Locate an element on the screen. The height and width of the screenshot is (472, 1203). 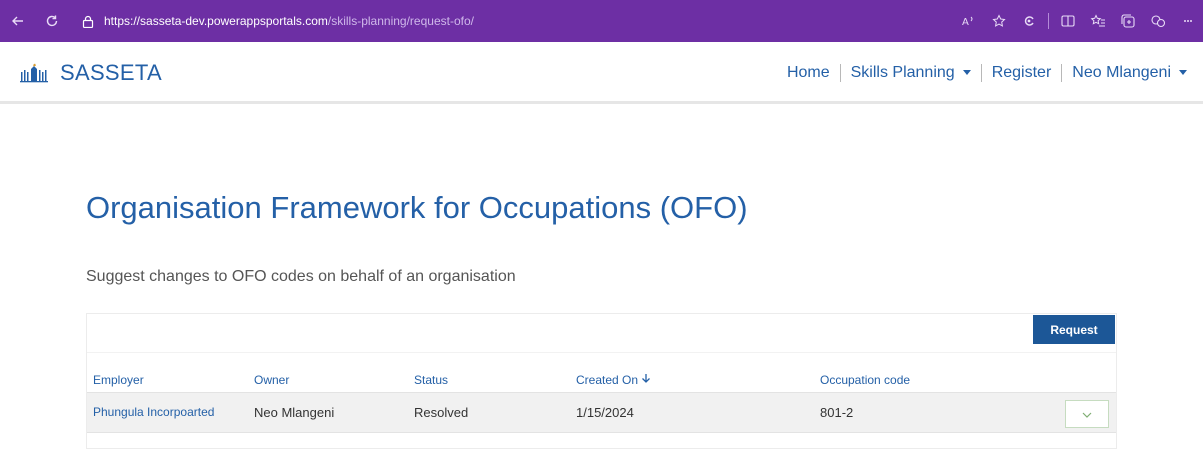
nav-user-name: Neo Mlangeni is located at coordinates (1121, 72).